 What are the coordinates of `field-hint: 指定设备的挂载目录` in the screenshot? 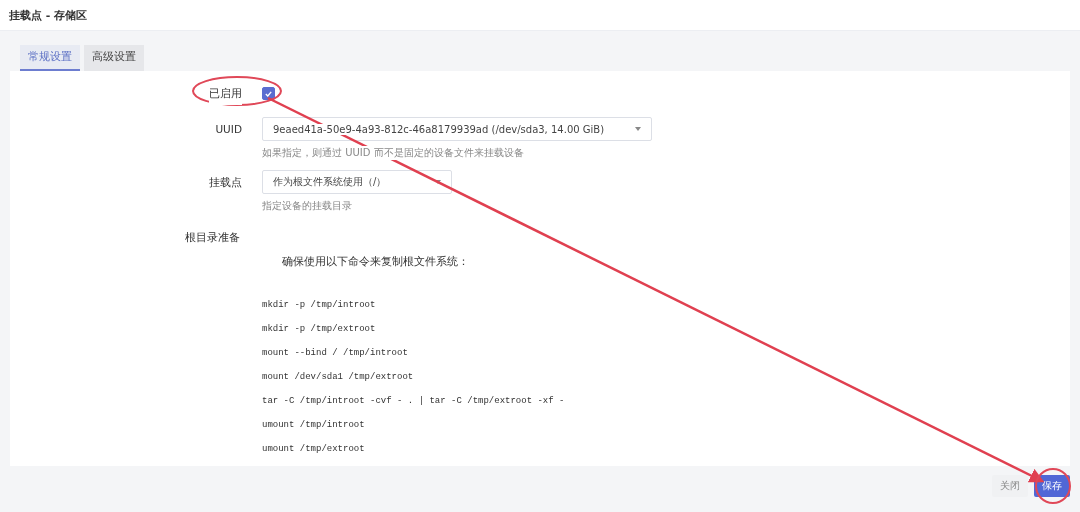 It's located at (307, 206).